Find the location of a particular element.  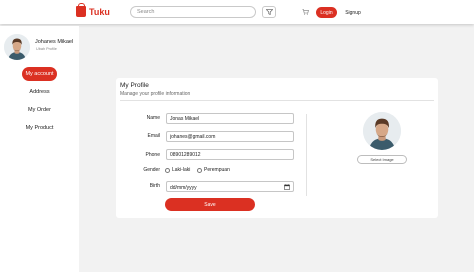

name-label: Name is located at coordinates (153, 118).